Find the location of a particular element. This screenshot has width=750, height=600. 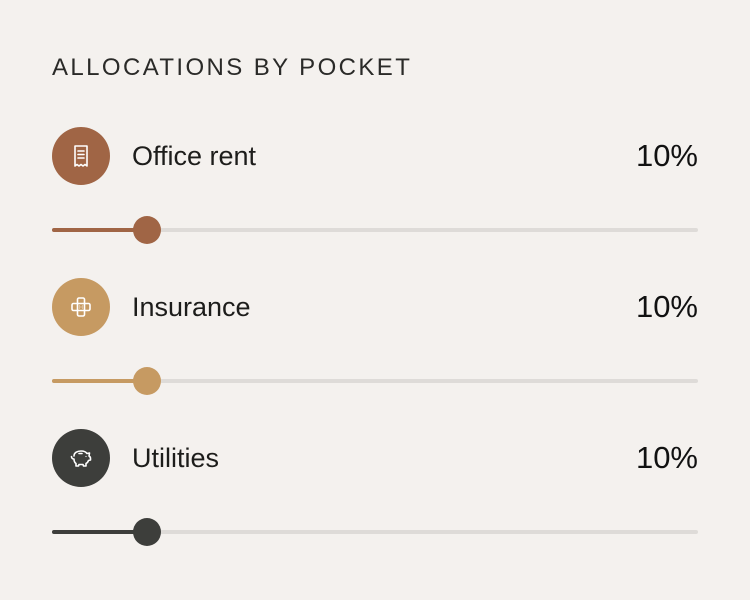

pocket-name: Office rent is located at coordinates (194, 156).